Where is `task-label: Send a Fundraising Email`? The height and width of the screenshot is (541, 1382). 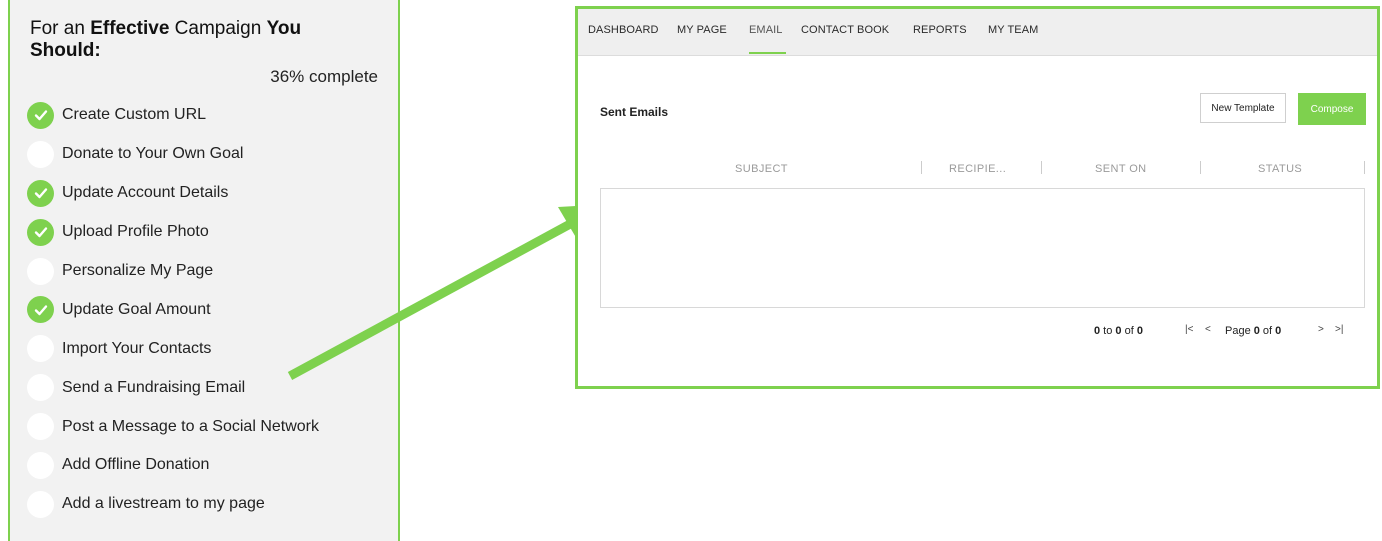 task-label: Send a Fundraising Email is located at coordinates (154, 387).